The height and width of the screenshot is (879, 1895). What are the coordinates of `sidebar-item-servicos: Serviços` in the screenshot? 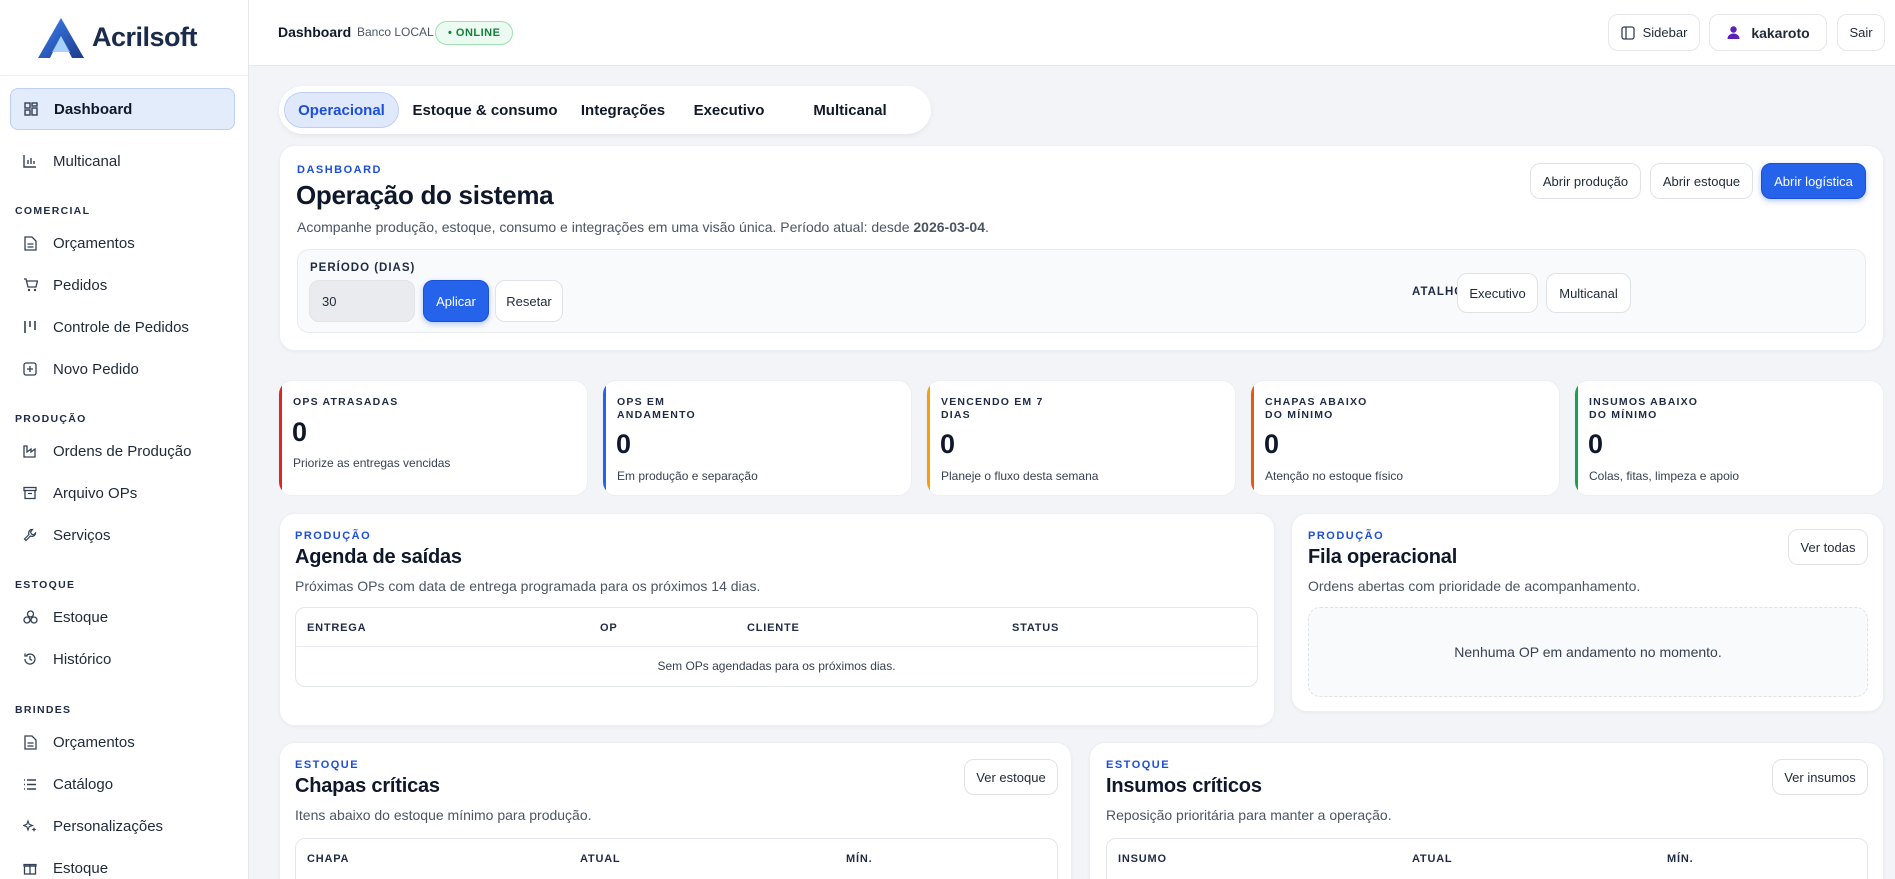 It's located at (122, 535).